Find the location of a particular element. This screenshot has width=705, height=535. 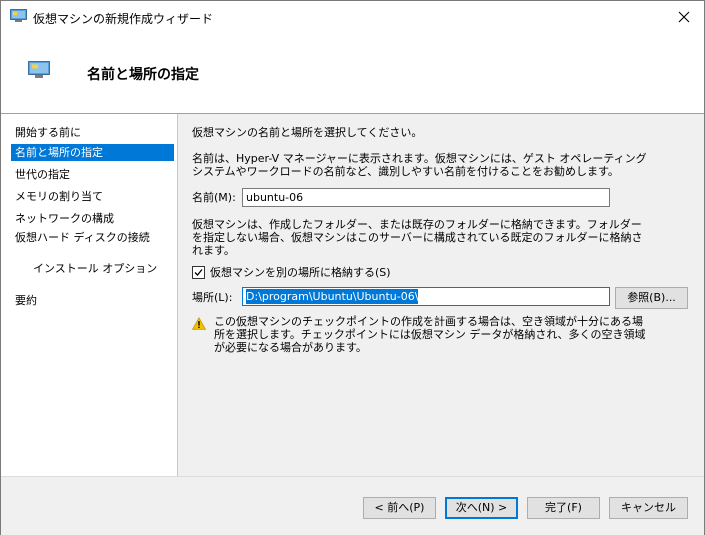

close-icon is located at coordinates (684, 17).